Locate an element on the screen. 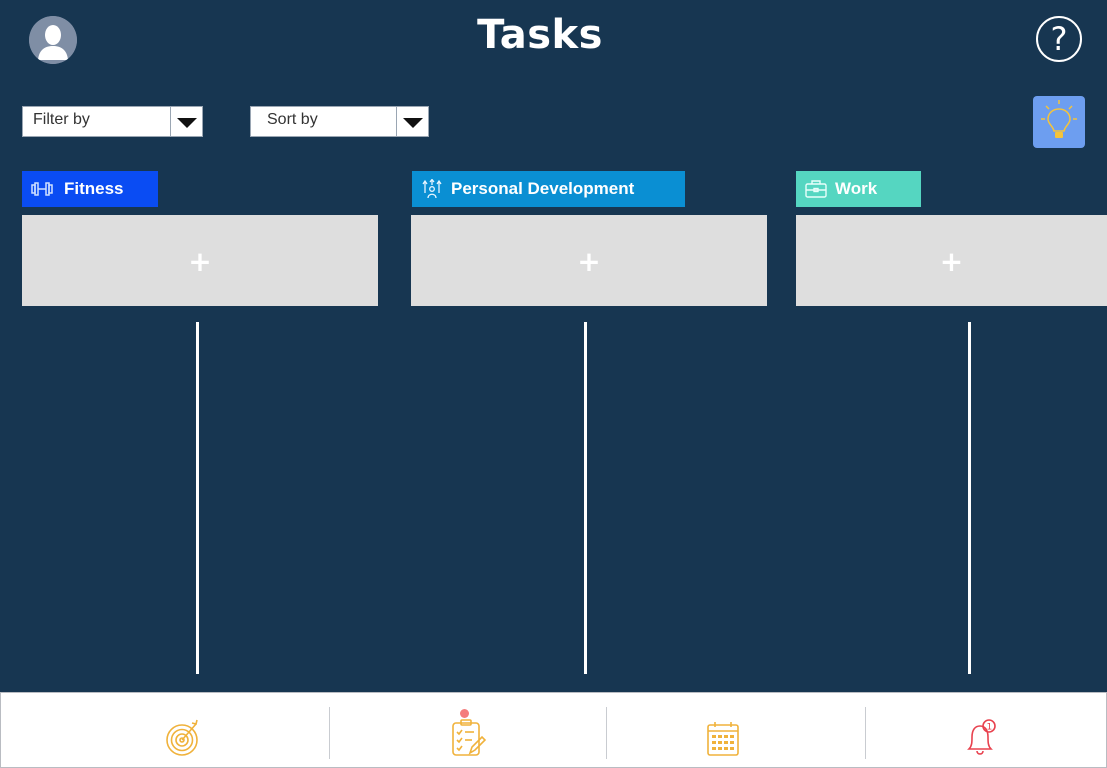 Image resolution: width=1107 pixels, height=768 pixels. growth-person-icon is located at coordinates (432, 189).